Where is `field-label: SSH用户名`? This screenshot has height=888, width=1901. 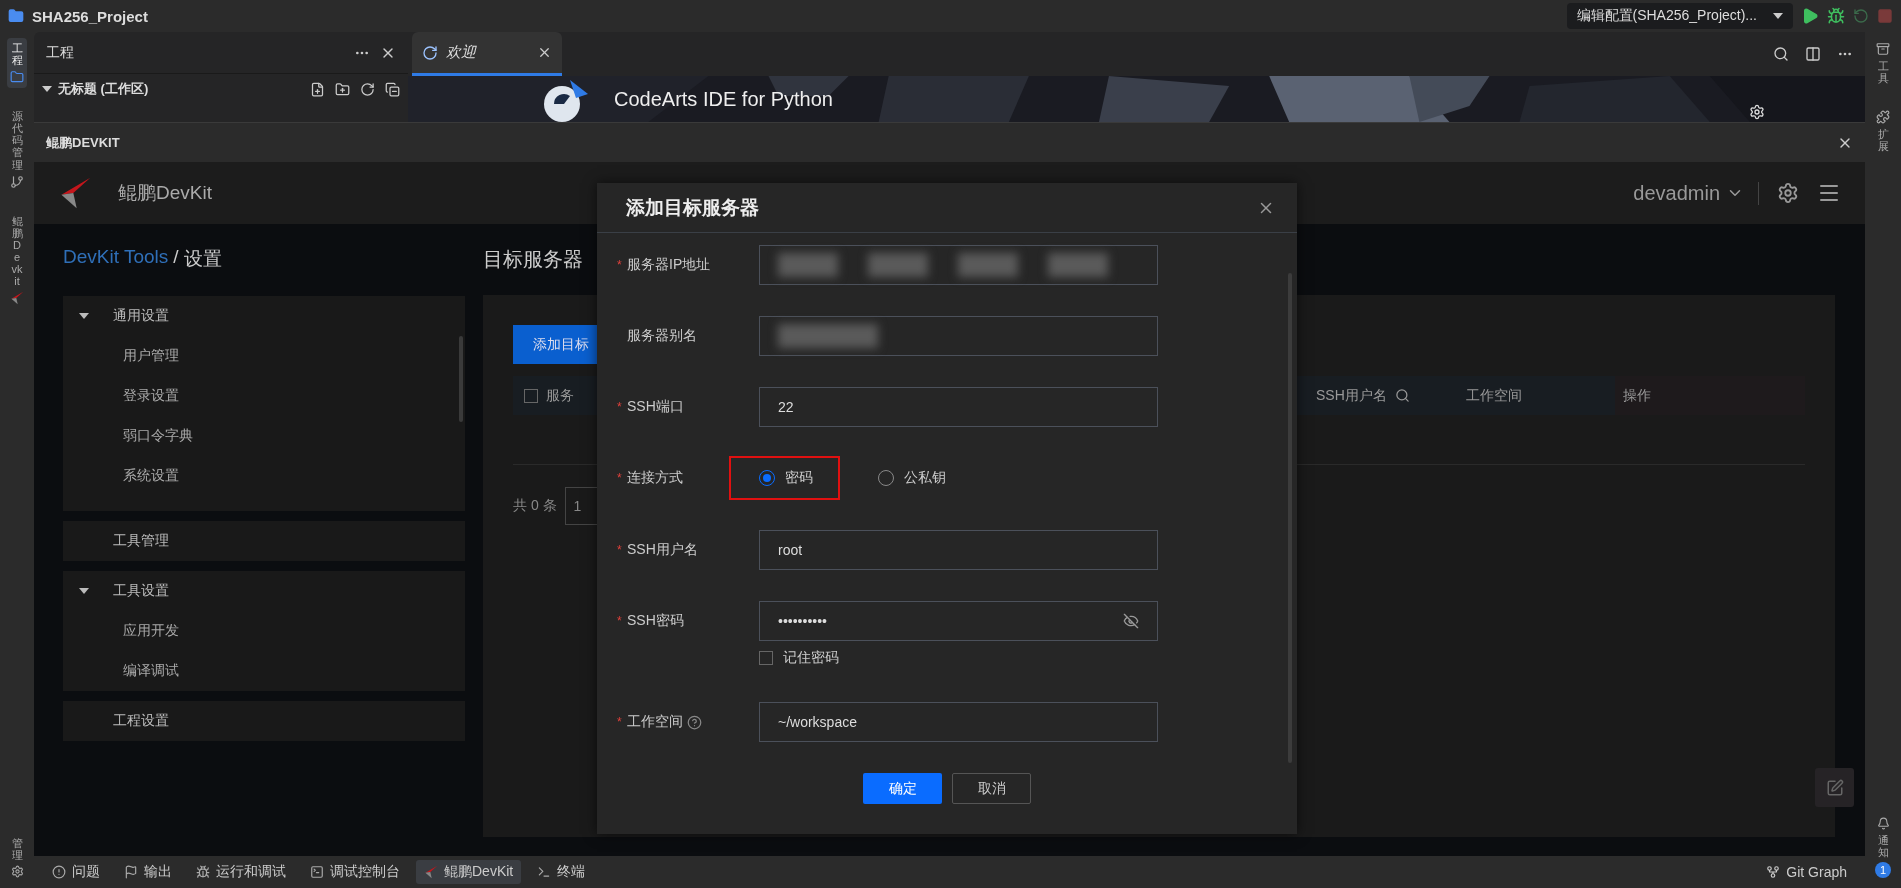 field-label: SSH用户名 is located at coordinates (662, 550).